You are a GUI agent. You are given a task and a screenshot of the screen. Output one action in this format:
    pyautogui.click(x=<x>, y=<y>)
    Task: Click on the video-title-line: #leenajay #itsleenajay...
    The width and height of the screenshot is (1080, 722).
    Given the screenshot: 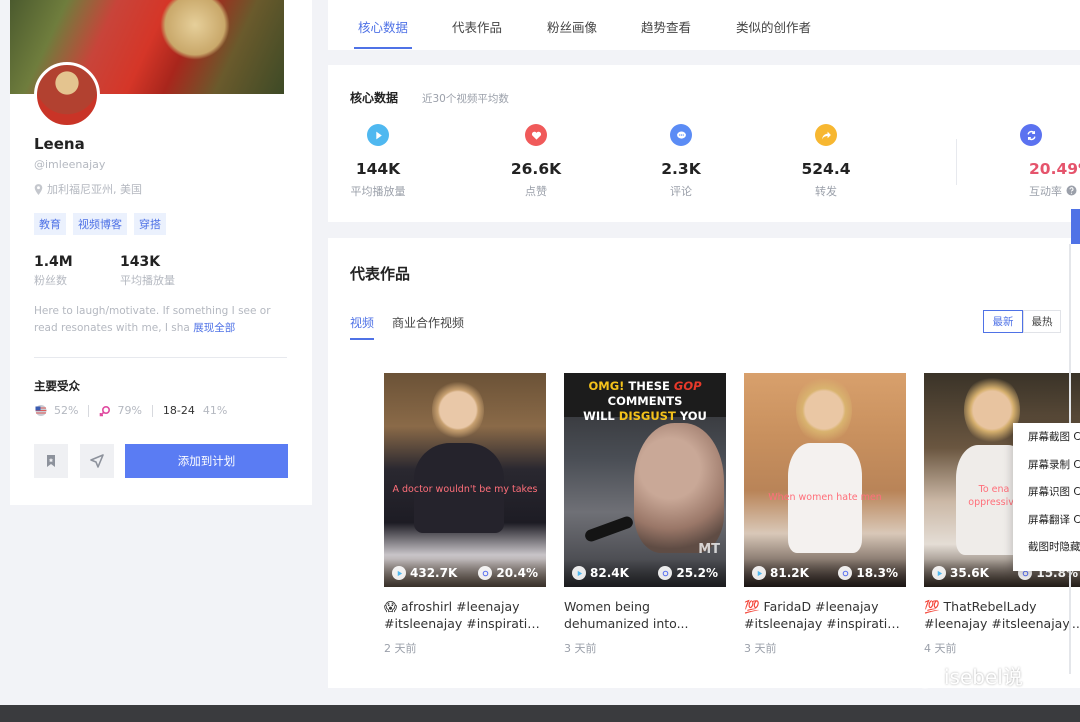 What is the action you would take?
    pyautogui.click(x=1002, y=623)
    